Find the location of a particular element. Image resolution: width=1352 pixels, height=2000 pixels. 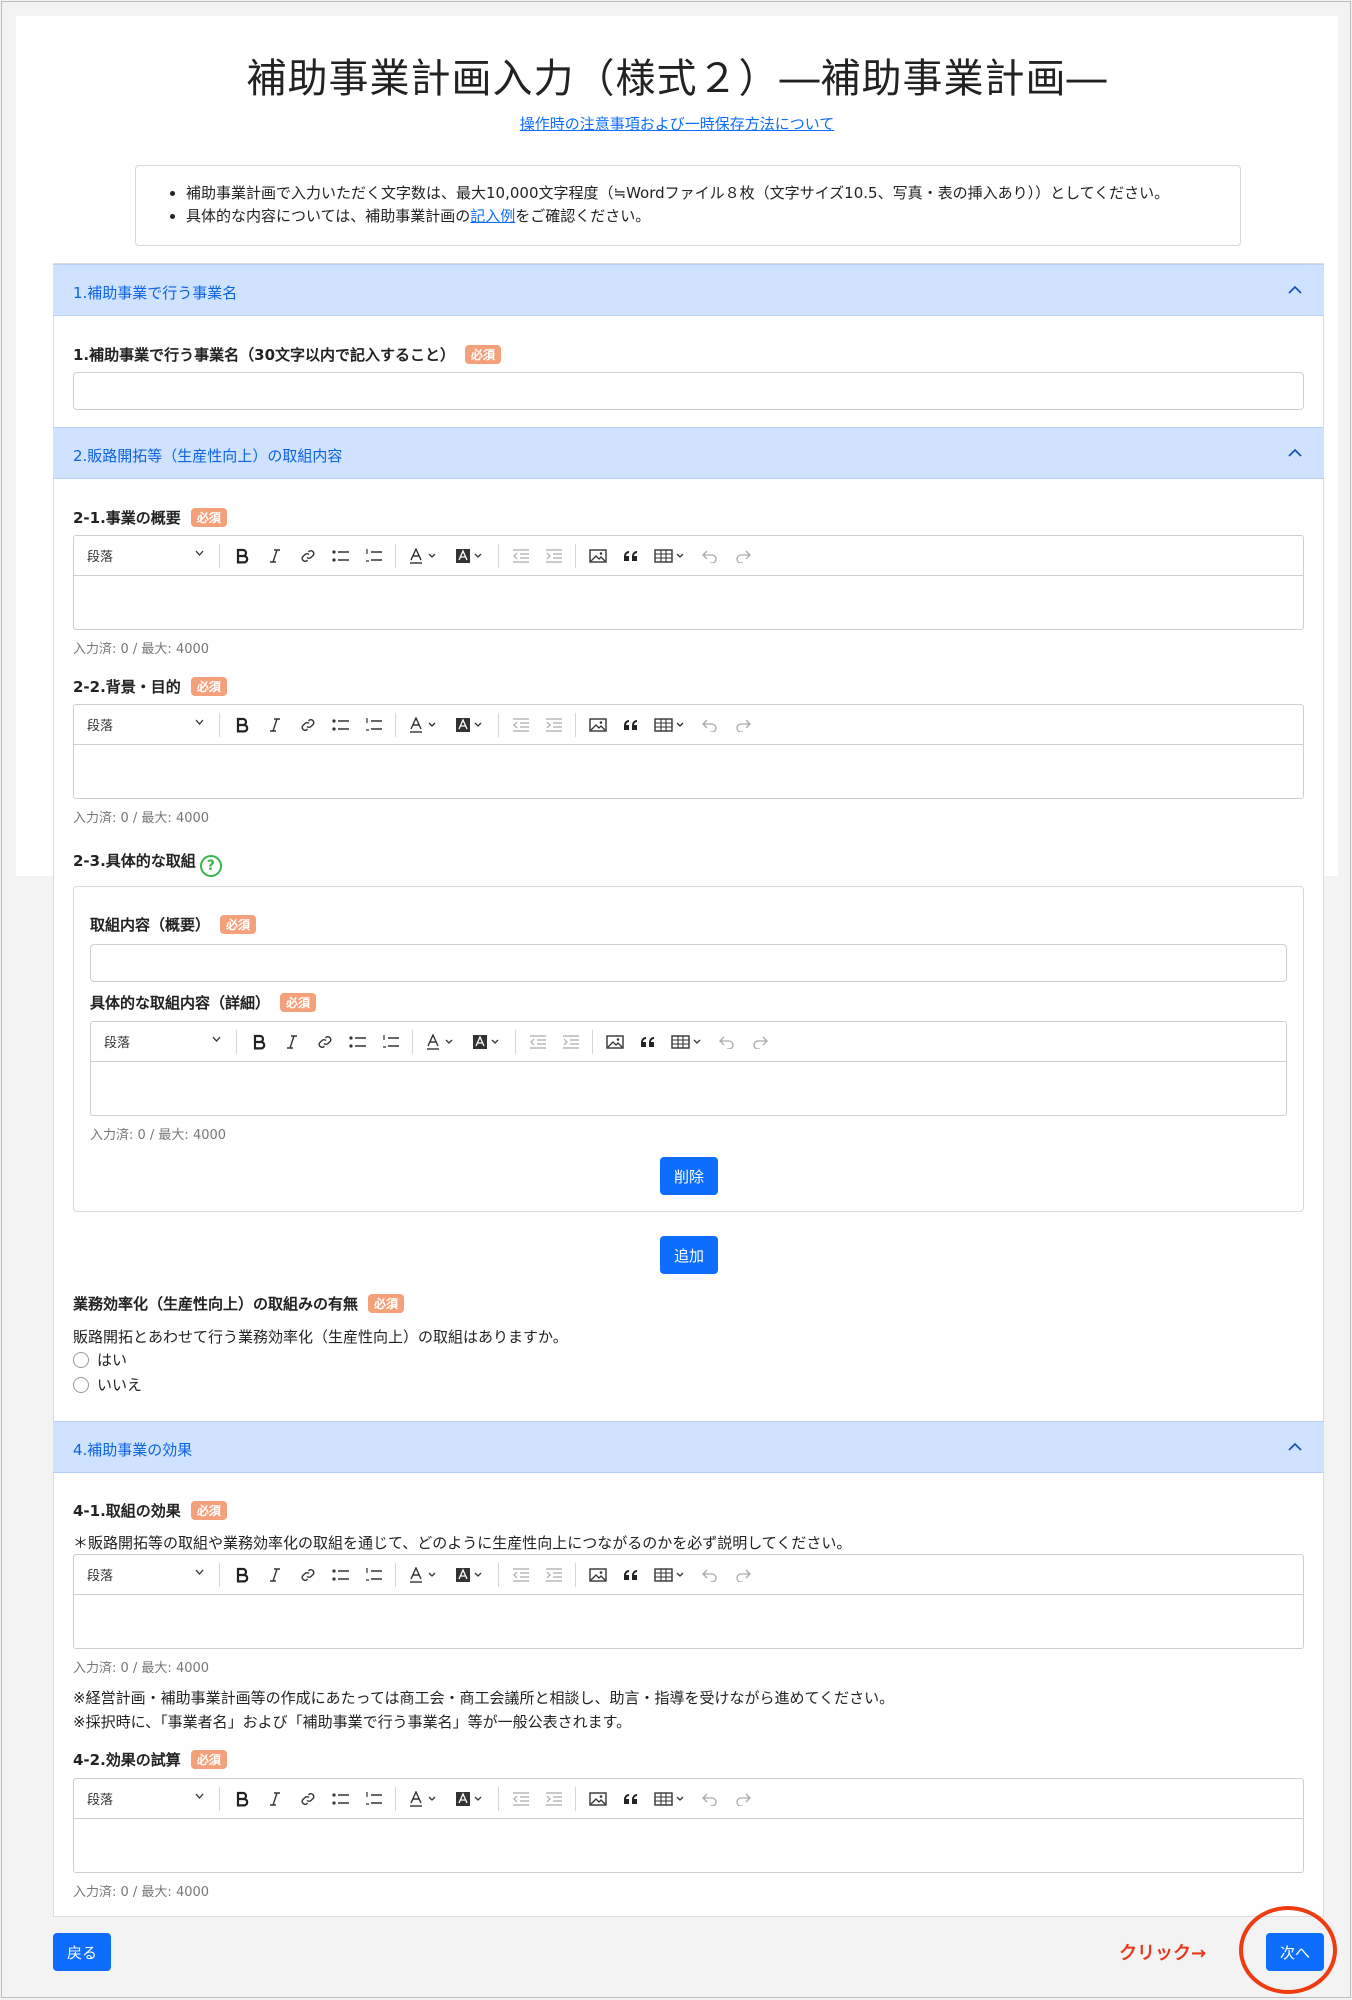

delete-button: 削除 is located at coordinates (689, 1176).